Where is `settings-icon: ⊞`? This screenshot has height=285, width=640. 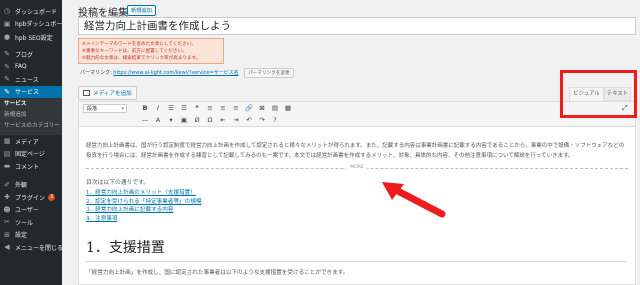
settings-icon: ⊞ is located at coordinates (7, 234).